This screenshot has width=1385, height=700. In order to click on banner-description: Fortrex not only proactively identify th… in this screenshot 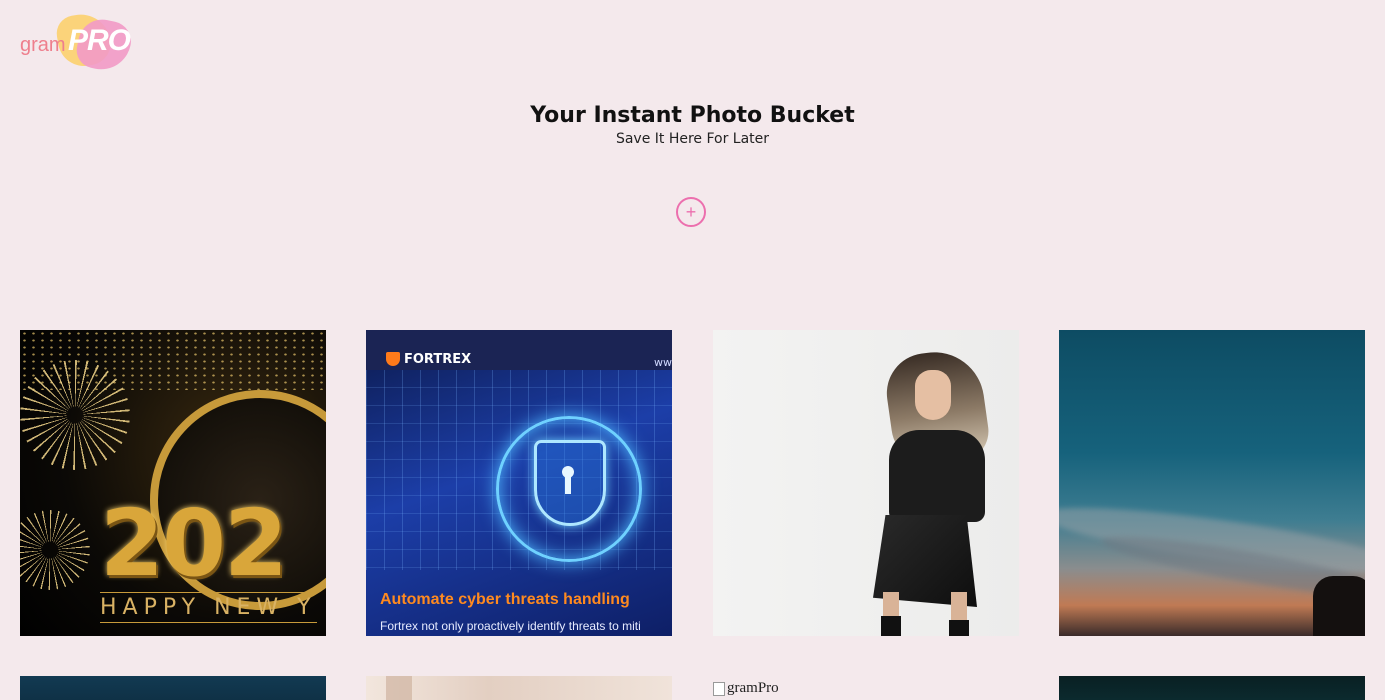, I will do `click(510, 626)`.